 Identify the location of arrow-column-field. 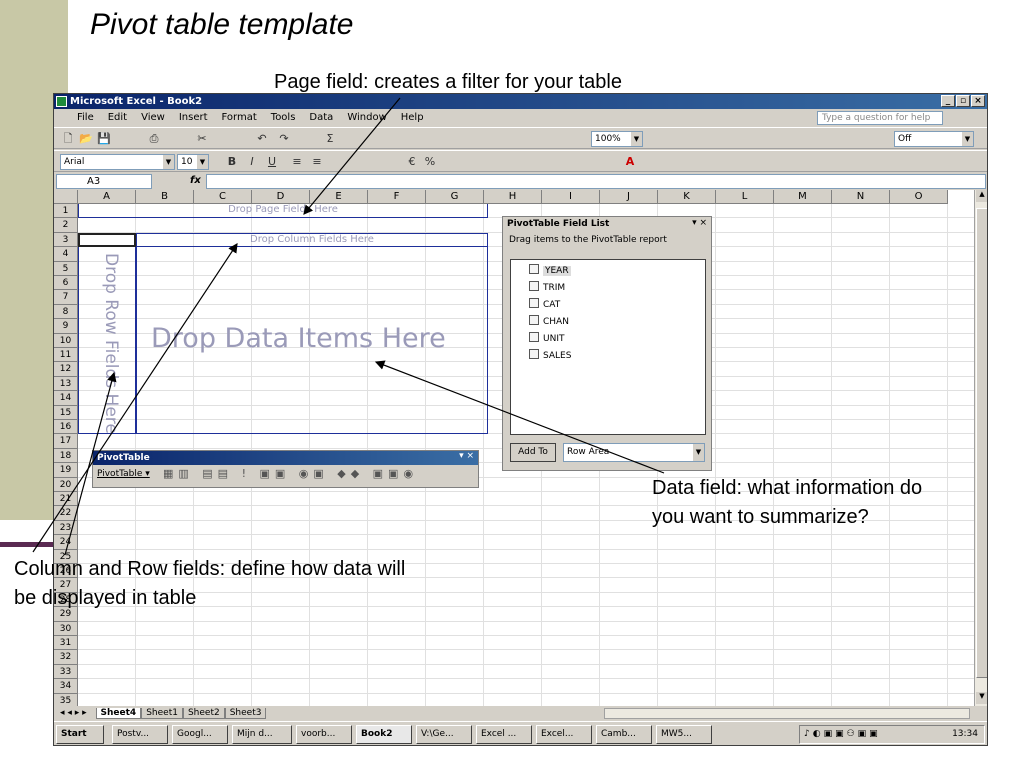
(135, 397).